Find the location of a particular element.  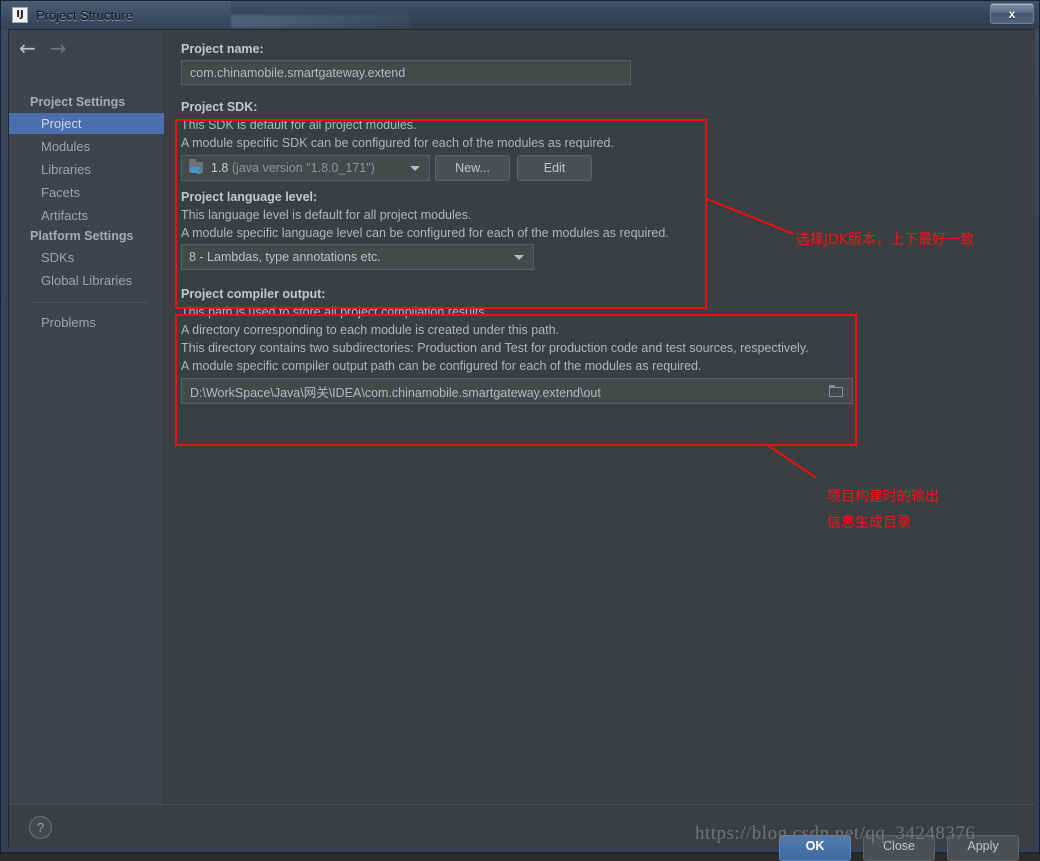

sidebar-item-modules: Modules is located at coordinates (86, 146).